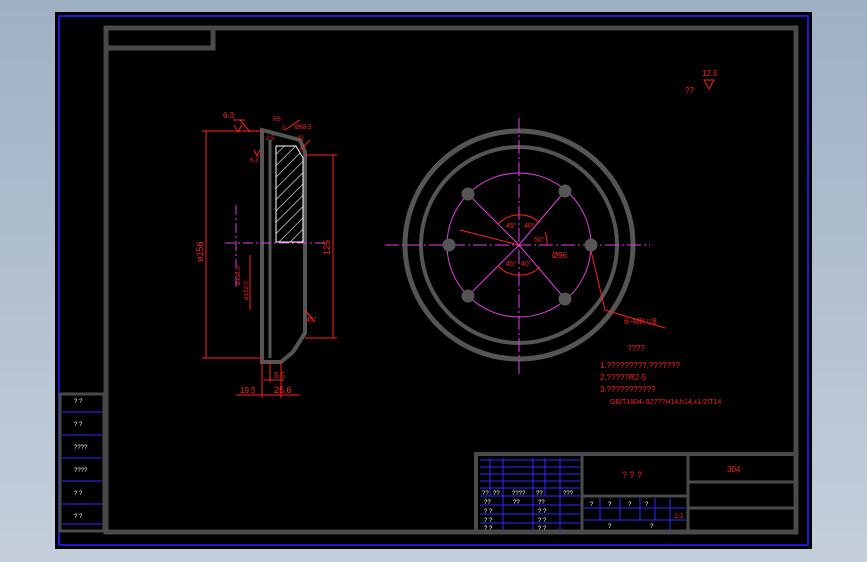 This screenshot has height=562, width=867. I want to click on tb-sig-2: ? ?, so click(542, 512).